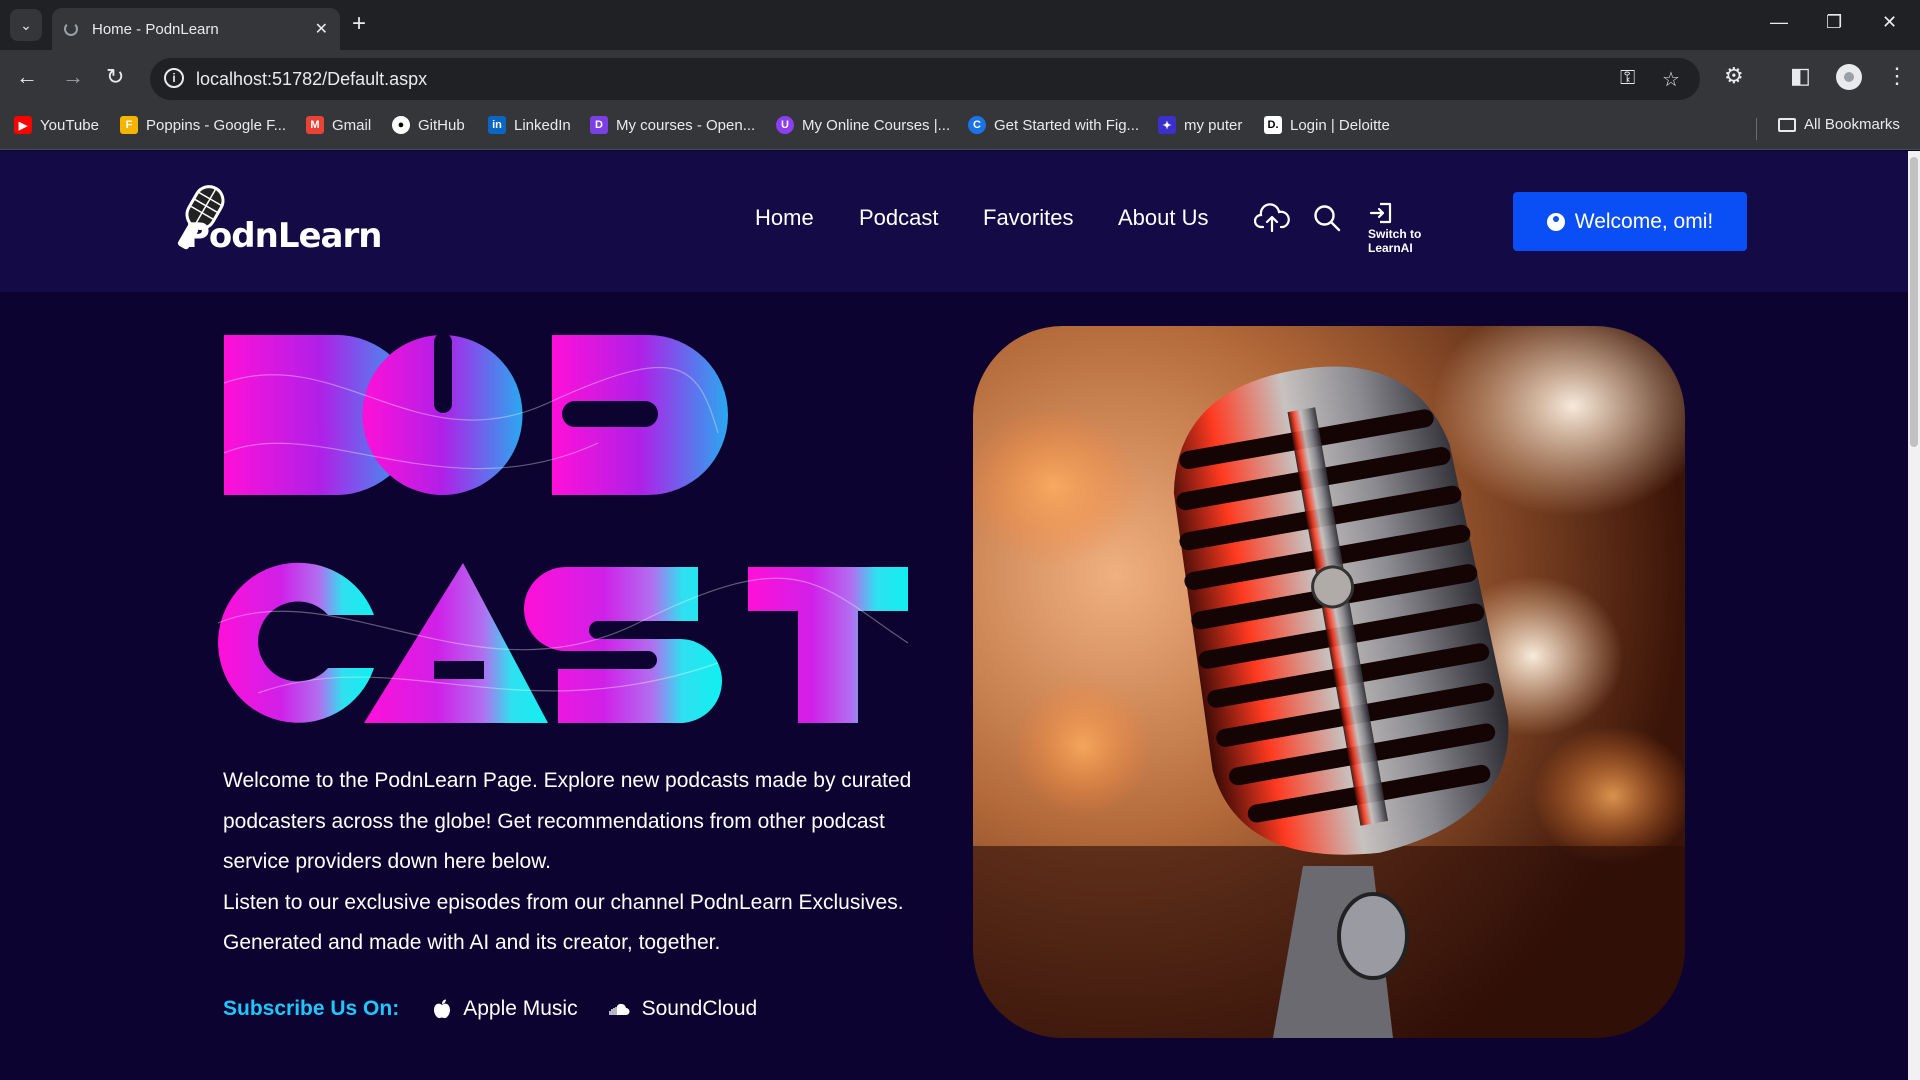 This screenshot has width=1920, height=1080. What do you see at coordinates (442, 1009) in the screenshot?
I see `apple-icon` at bounding box center [442, 1009].